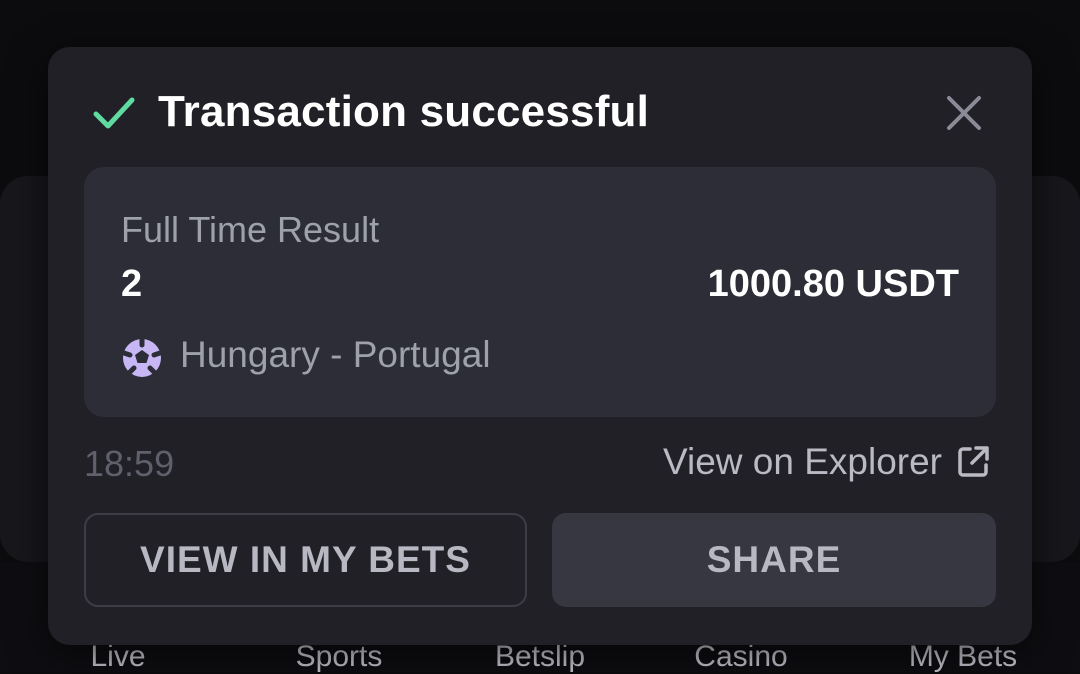 The image size is (1080, 674). What do you see at coordinates (305, 560) in the screenshot?
I see `view-in-my-bets-button: VIEW IN MY BETS` at bounding box center [305, 560].